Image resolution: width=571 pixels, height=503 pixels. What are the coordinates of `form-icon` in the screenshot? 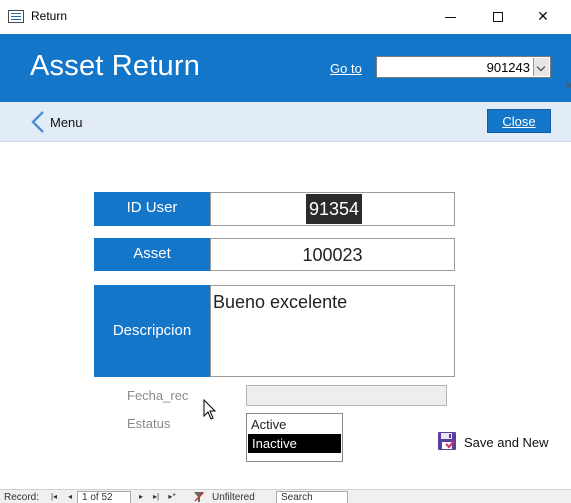 It's located at (16, 16).